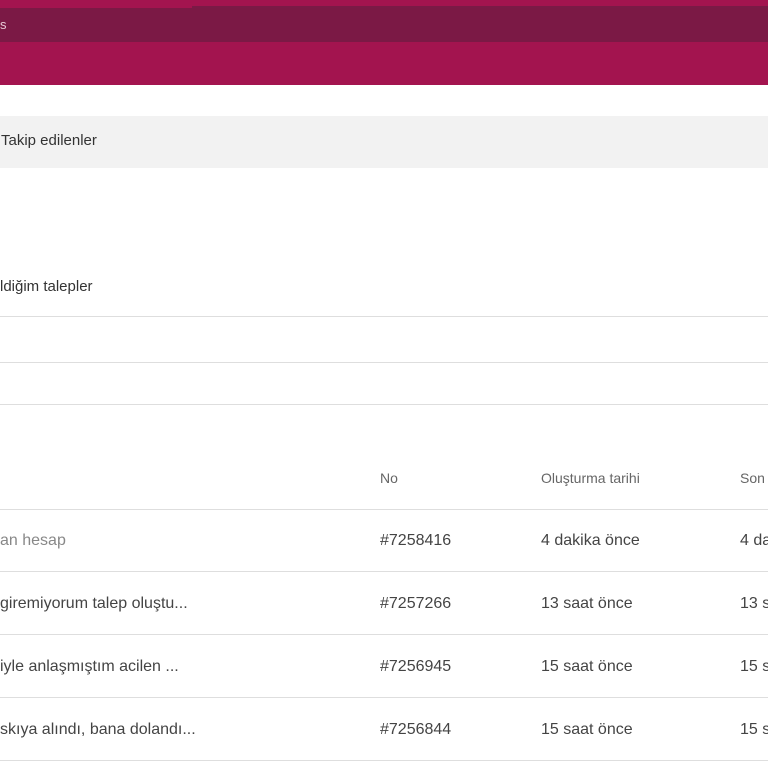  I want to click on request-number: #7258416, so click(416, 540).